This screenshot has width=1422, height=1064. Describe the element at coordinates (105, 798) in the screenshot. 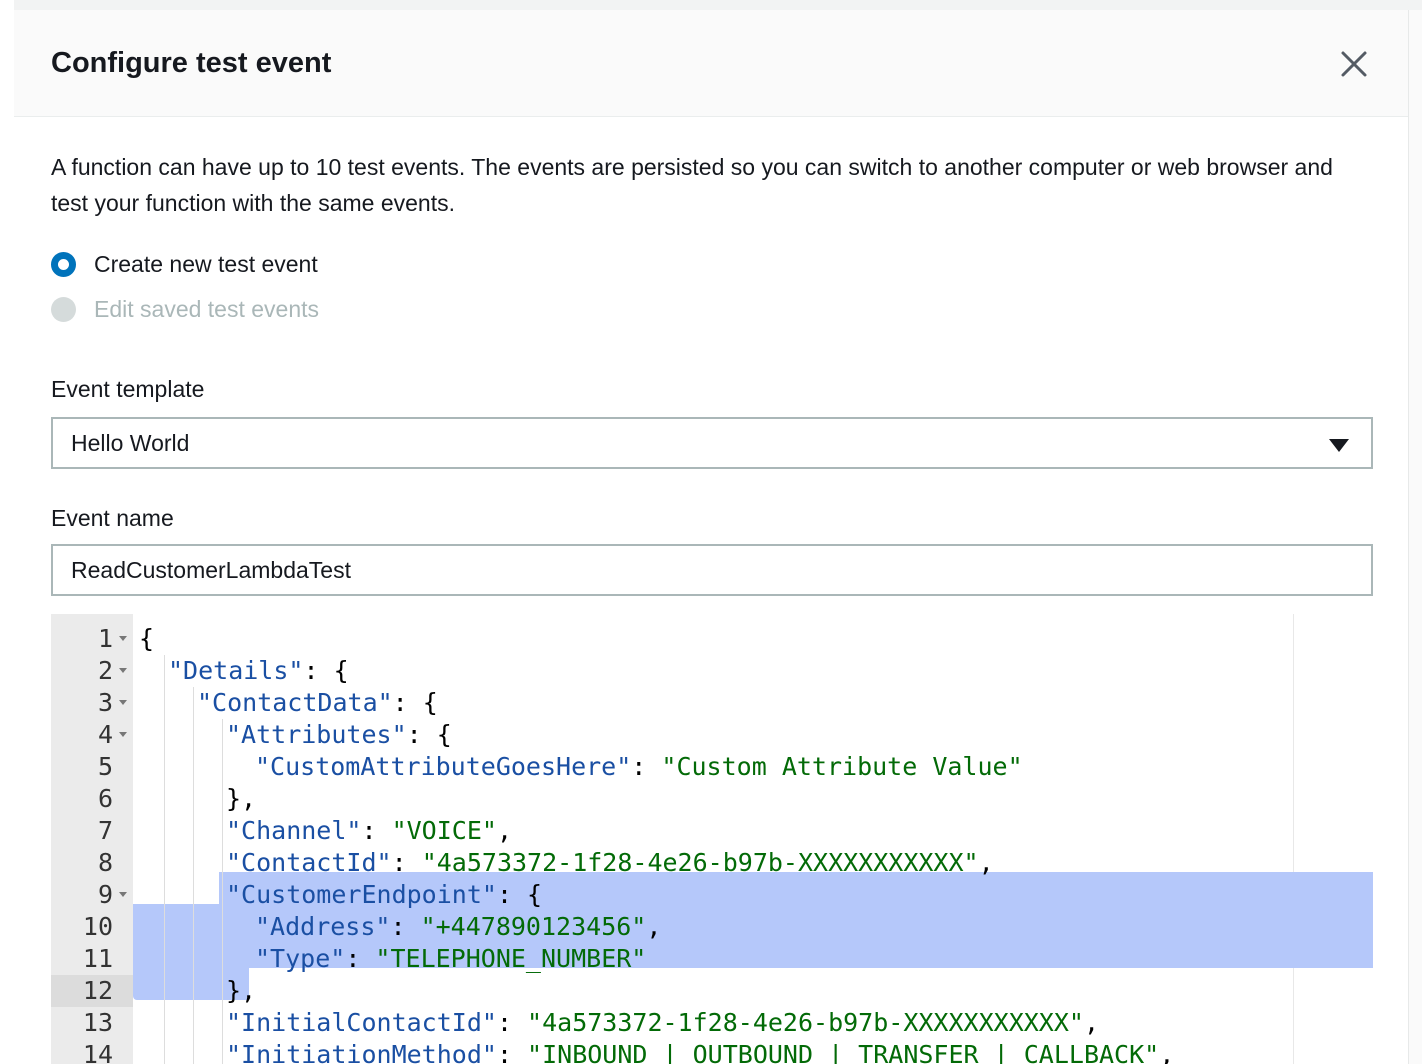

I see `line-number: 6` at that location.